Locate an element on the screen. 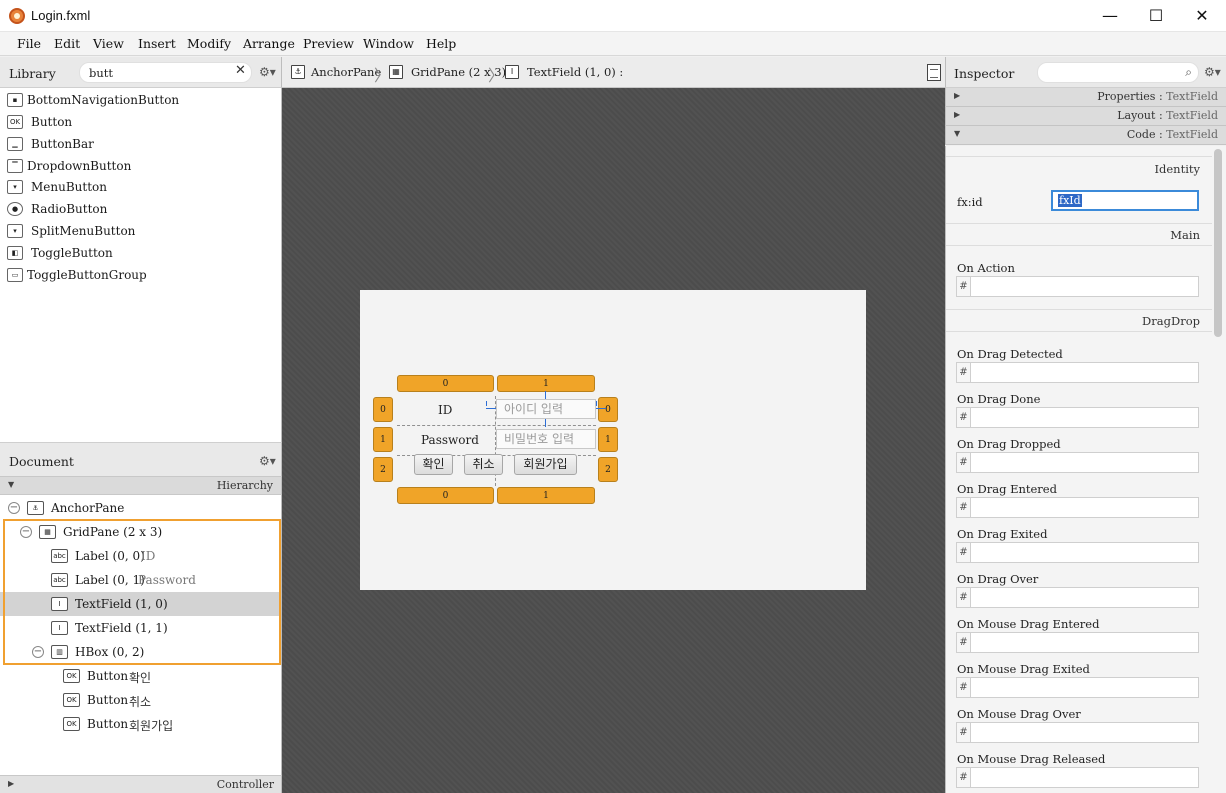 This screenshot has width=1226, height=793. library-item-split-menu-button: ▾ SplitMenuButton is located at coordinates (140, 231).